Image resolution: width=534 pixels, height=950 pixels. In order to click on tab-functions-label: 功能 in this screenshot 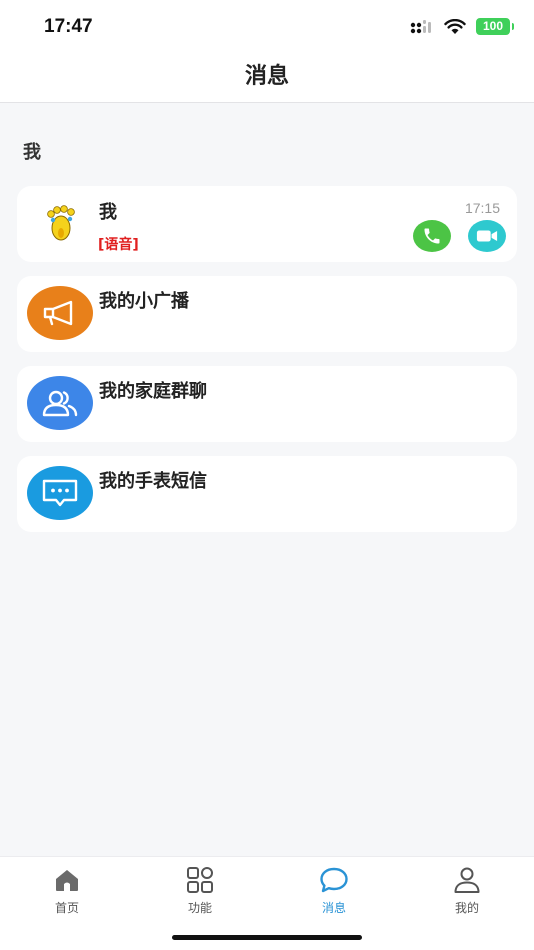, I will do `click(199, 908)`.